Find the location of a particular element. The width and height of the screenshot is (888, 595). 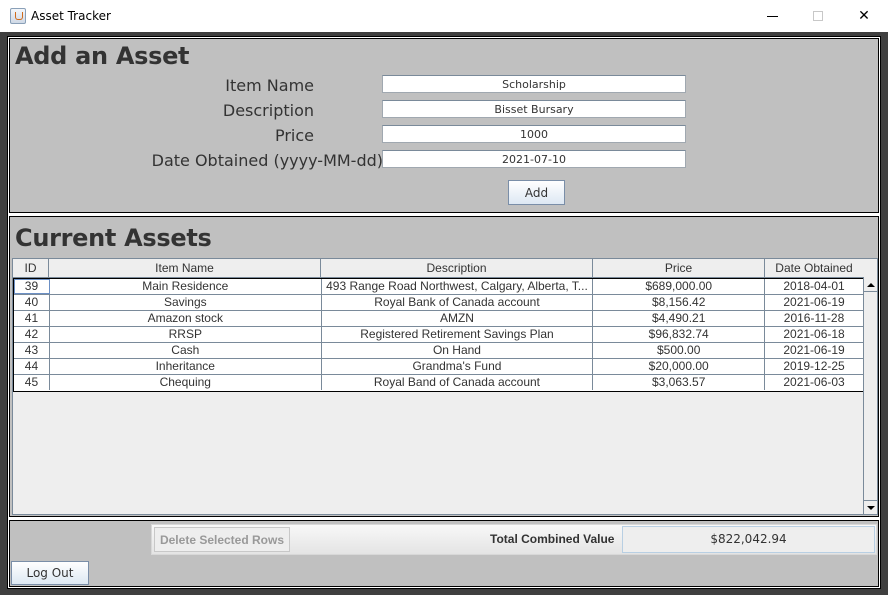

cell-item-name: Chequing is located at coordinates (186, 382).